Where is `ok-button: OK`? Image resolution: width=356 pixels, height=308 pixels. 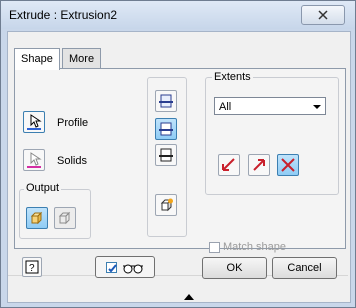 ok-button: OK is located at coordinates (234, 268).